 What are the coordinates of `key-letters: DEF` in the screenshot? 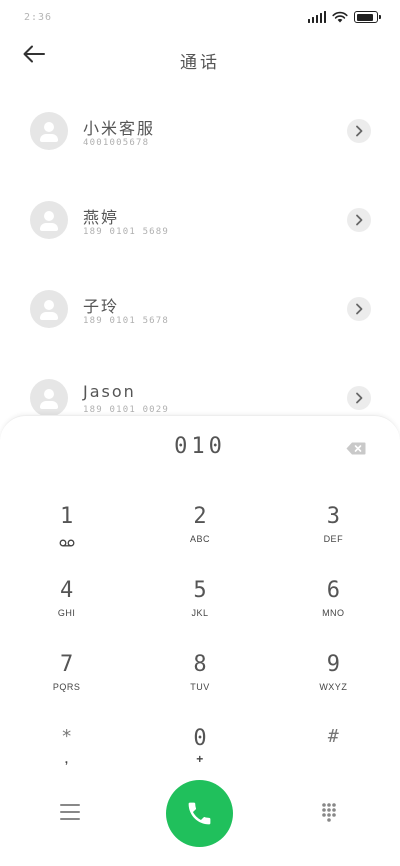 It's located at (333, 539).